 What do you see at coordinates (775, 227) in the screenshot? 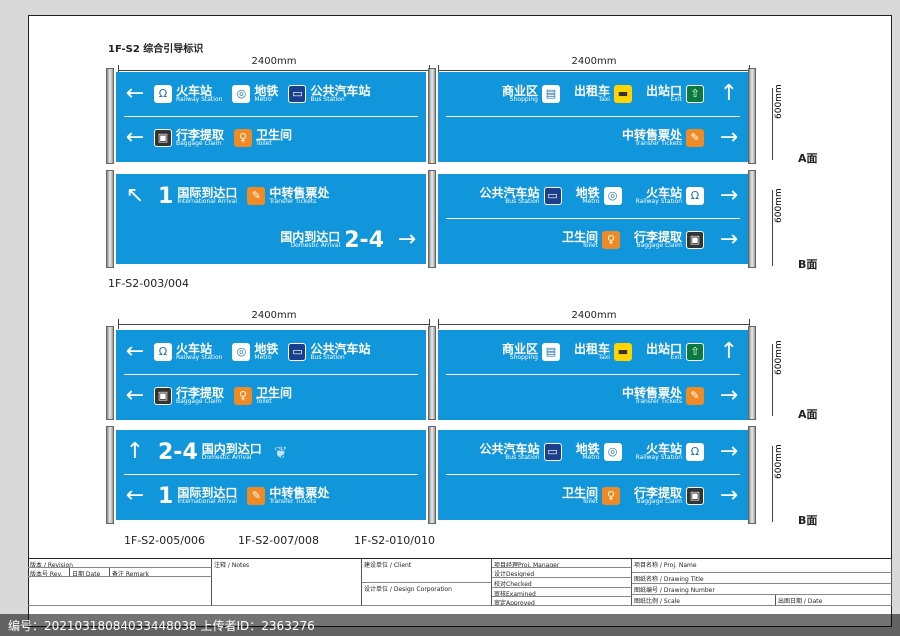
I see `dim-height-top-b: 600mm` at bounding box center [775, 227].